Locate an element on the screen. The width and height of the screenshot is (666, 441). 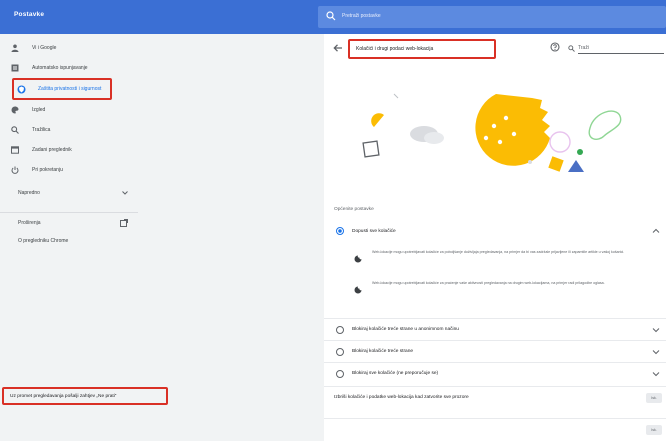
input-underline is located at coordinates (621, 53).